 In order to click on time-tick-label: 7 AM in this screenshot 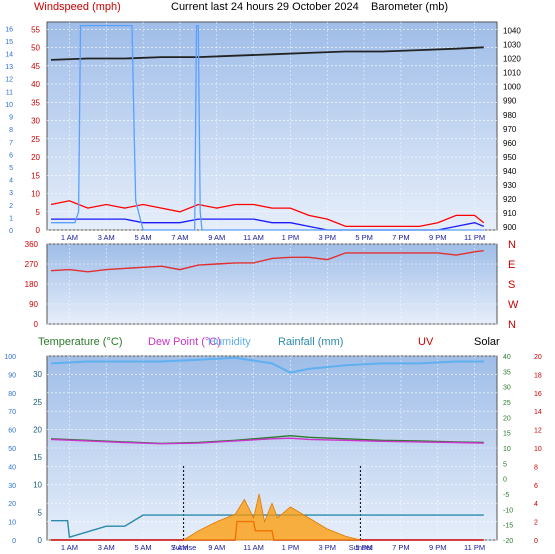, I will do `click(179, 237)`.